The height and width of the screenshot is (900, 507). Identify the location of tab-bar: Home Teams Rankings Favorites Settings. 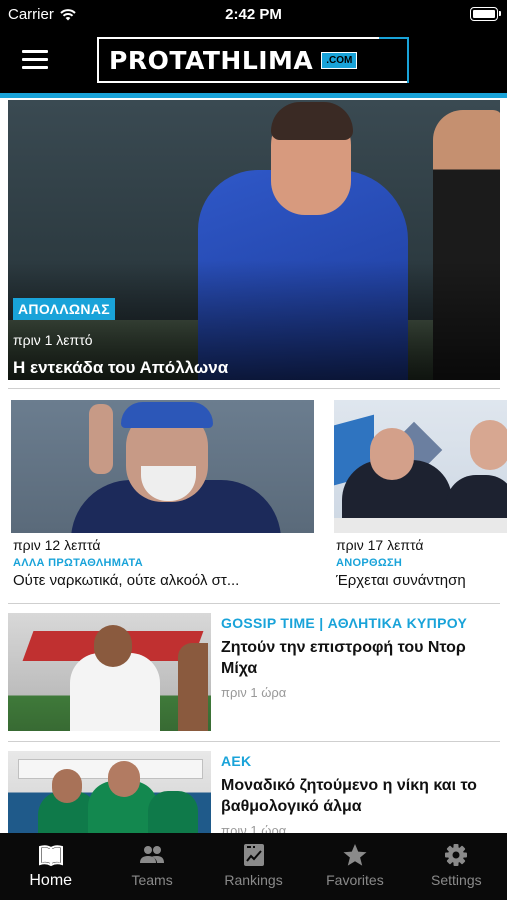
(253, 866).